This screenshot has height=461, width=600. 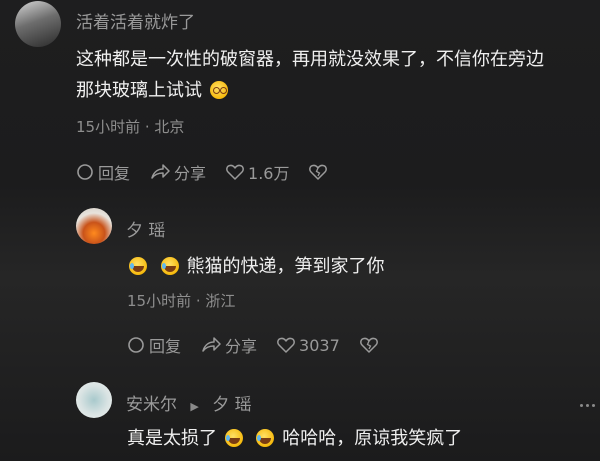 What do you see at coordinates (139, 90) in the screenshot?
I see `comment-text-line-end: 那块玻璃上试试` at bounding box center [139, 90].